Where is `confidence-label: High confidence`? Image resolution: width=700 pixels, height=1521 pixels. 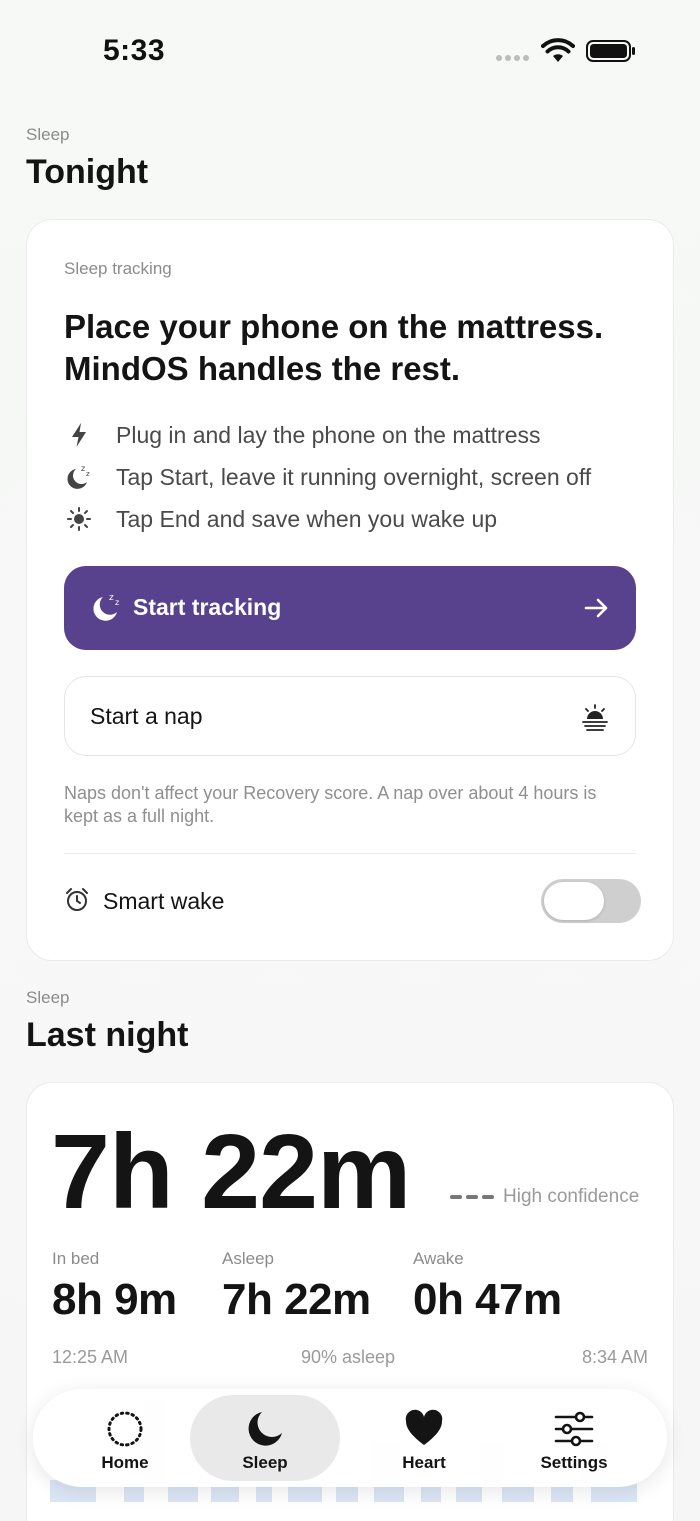
confidence-label: High confidence is located at coordinates (571, 1196).